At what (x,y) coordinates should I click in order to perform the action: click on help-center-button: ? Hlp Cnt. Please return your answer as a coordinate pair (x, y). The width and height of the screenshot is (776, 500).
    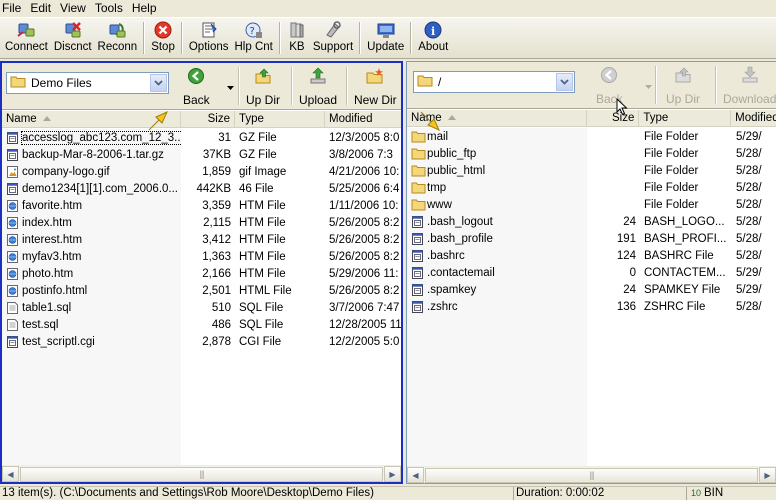
    Looking at the image, I should click on (254, 38).